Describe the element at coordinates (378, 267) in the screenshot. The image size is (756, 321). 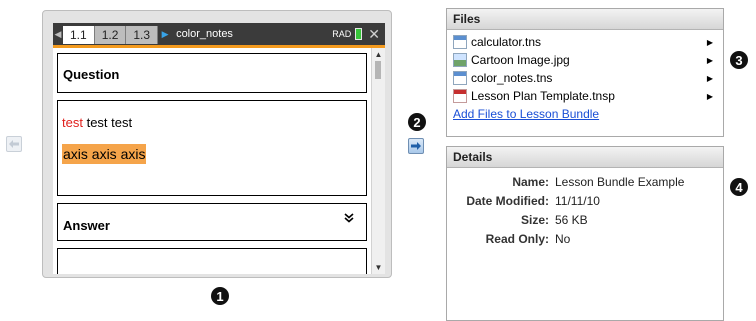
I see `scroll-down-icon: ▼` at that location.